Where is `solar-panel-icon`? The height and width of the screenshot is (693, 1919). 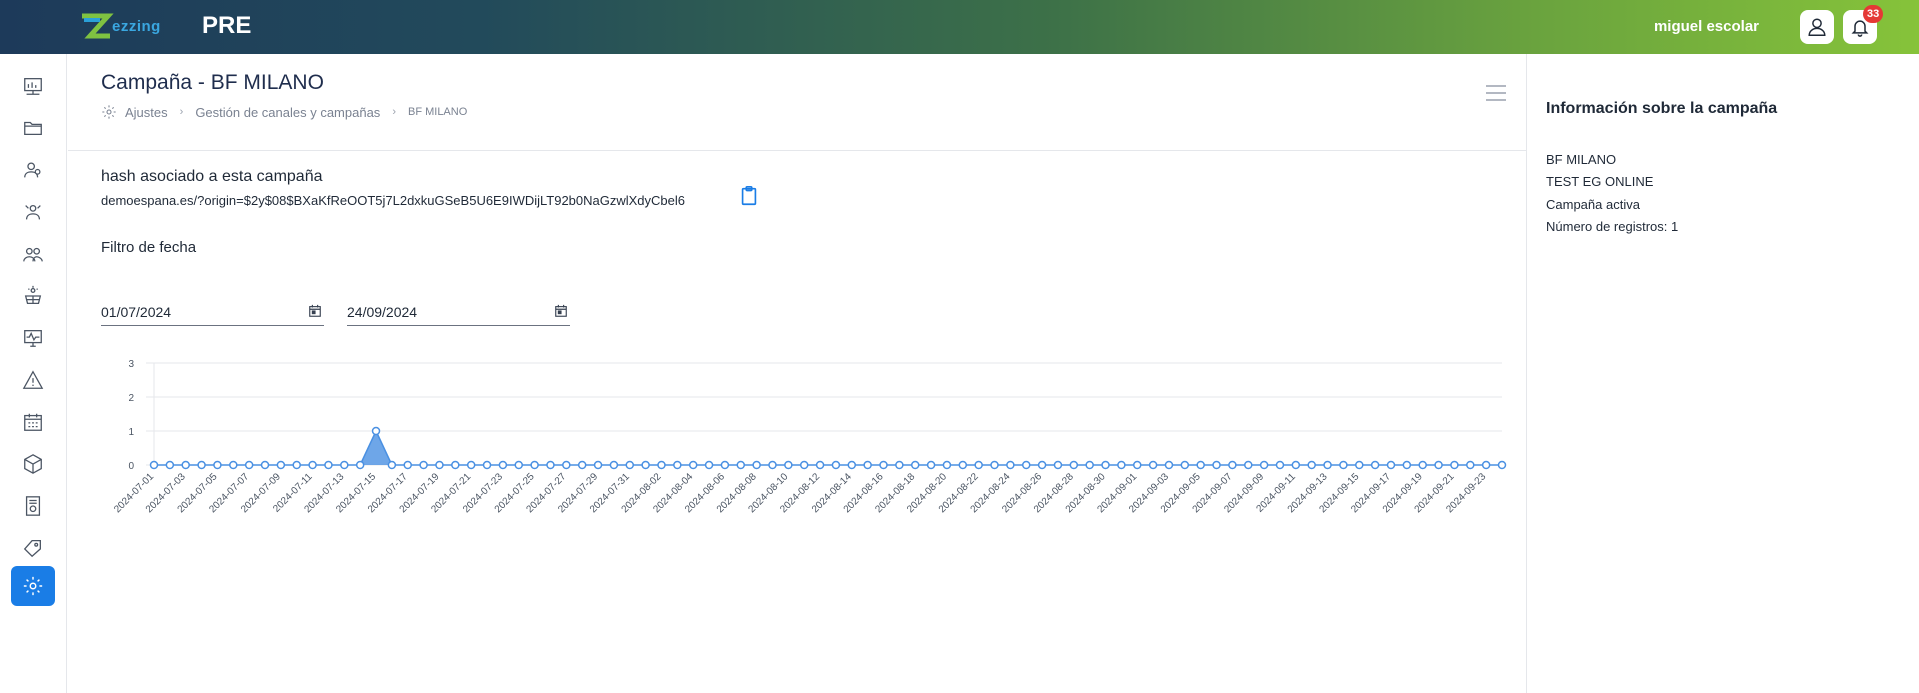
solar-panel-icon is located at coordinates (33, 294).